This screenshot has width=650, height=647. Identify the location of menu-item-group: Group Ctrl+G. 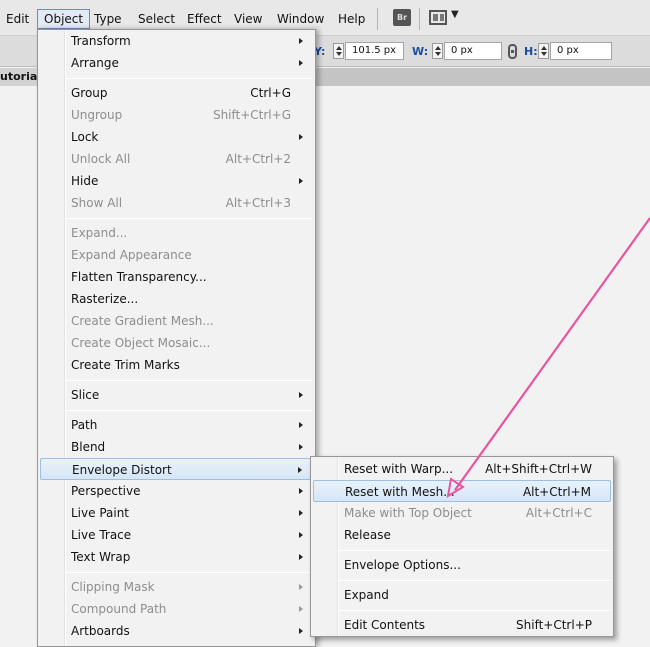
(176, 93).